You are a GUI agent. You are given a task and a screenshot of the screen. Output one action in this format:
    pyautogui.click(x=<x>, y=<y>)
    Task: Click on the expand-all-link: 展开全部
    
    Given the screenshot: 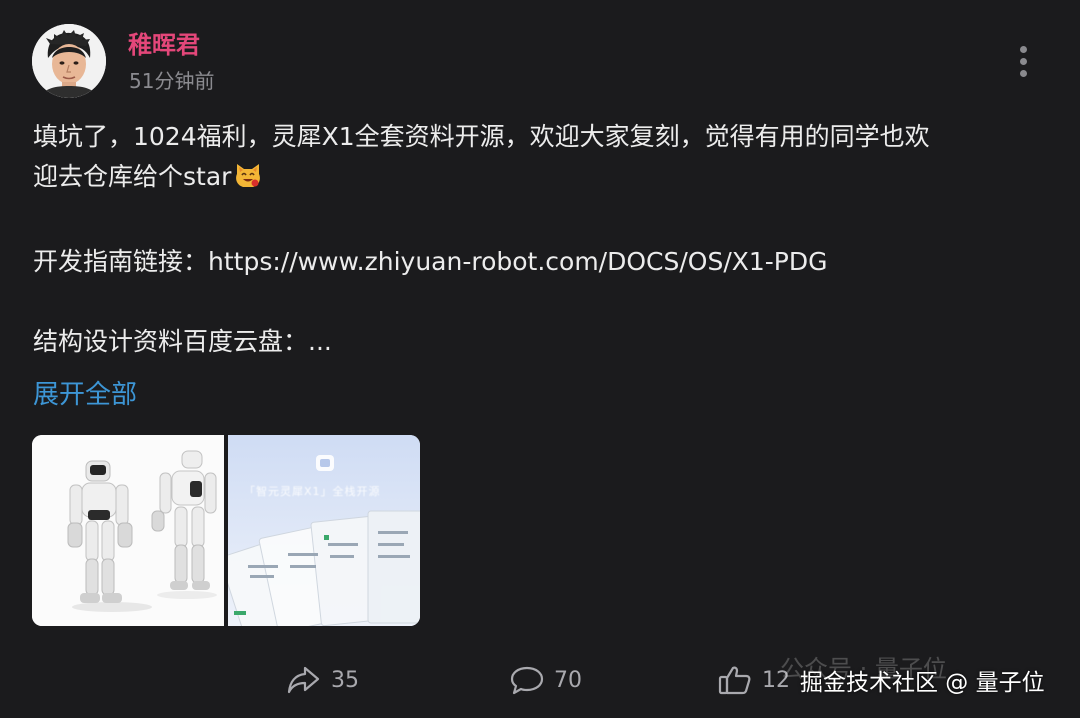 What is the action you would take?
    pyautogui.click(x=85, y=395)
    